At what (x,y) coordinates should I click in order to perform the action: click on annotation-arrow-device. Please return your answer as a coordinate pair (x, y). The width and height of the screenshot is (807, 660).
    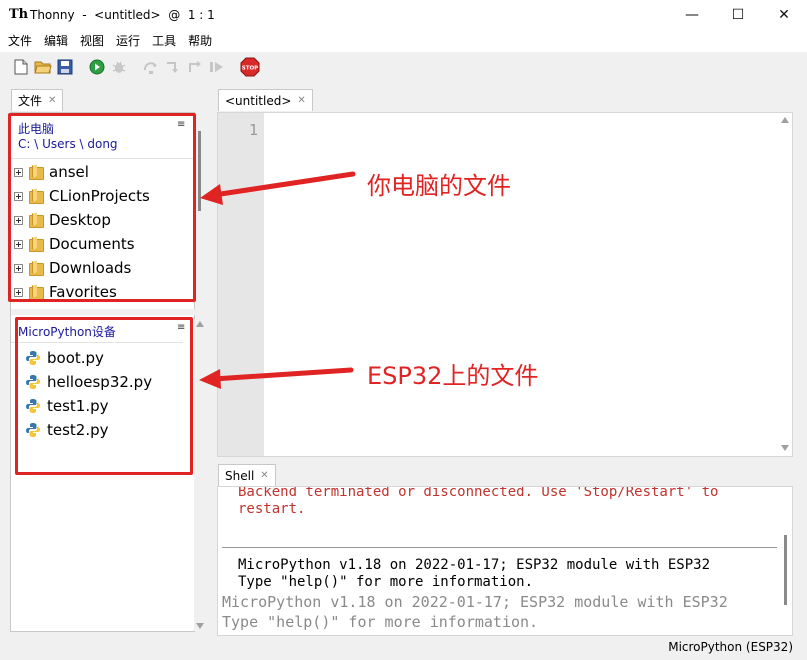
    Looking at the image, I should click on (276, 378).